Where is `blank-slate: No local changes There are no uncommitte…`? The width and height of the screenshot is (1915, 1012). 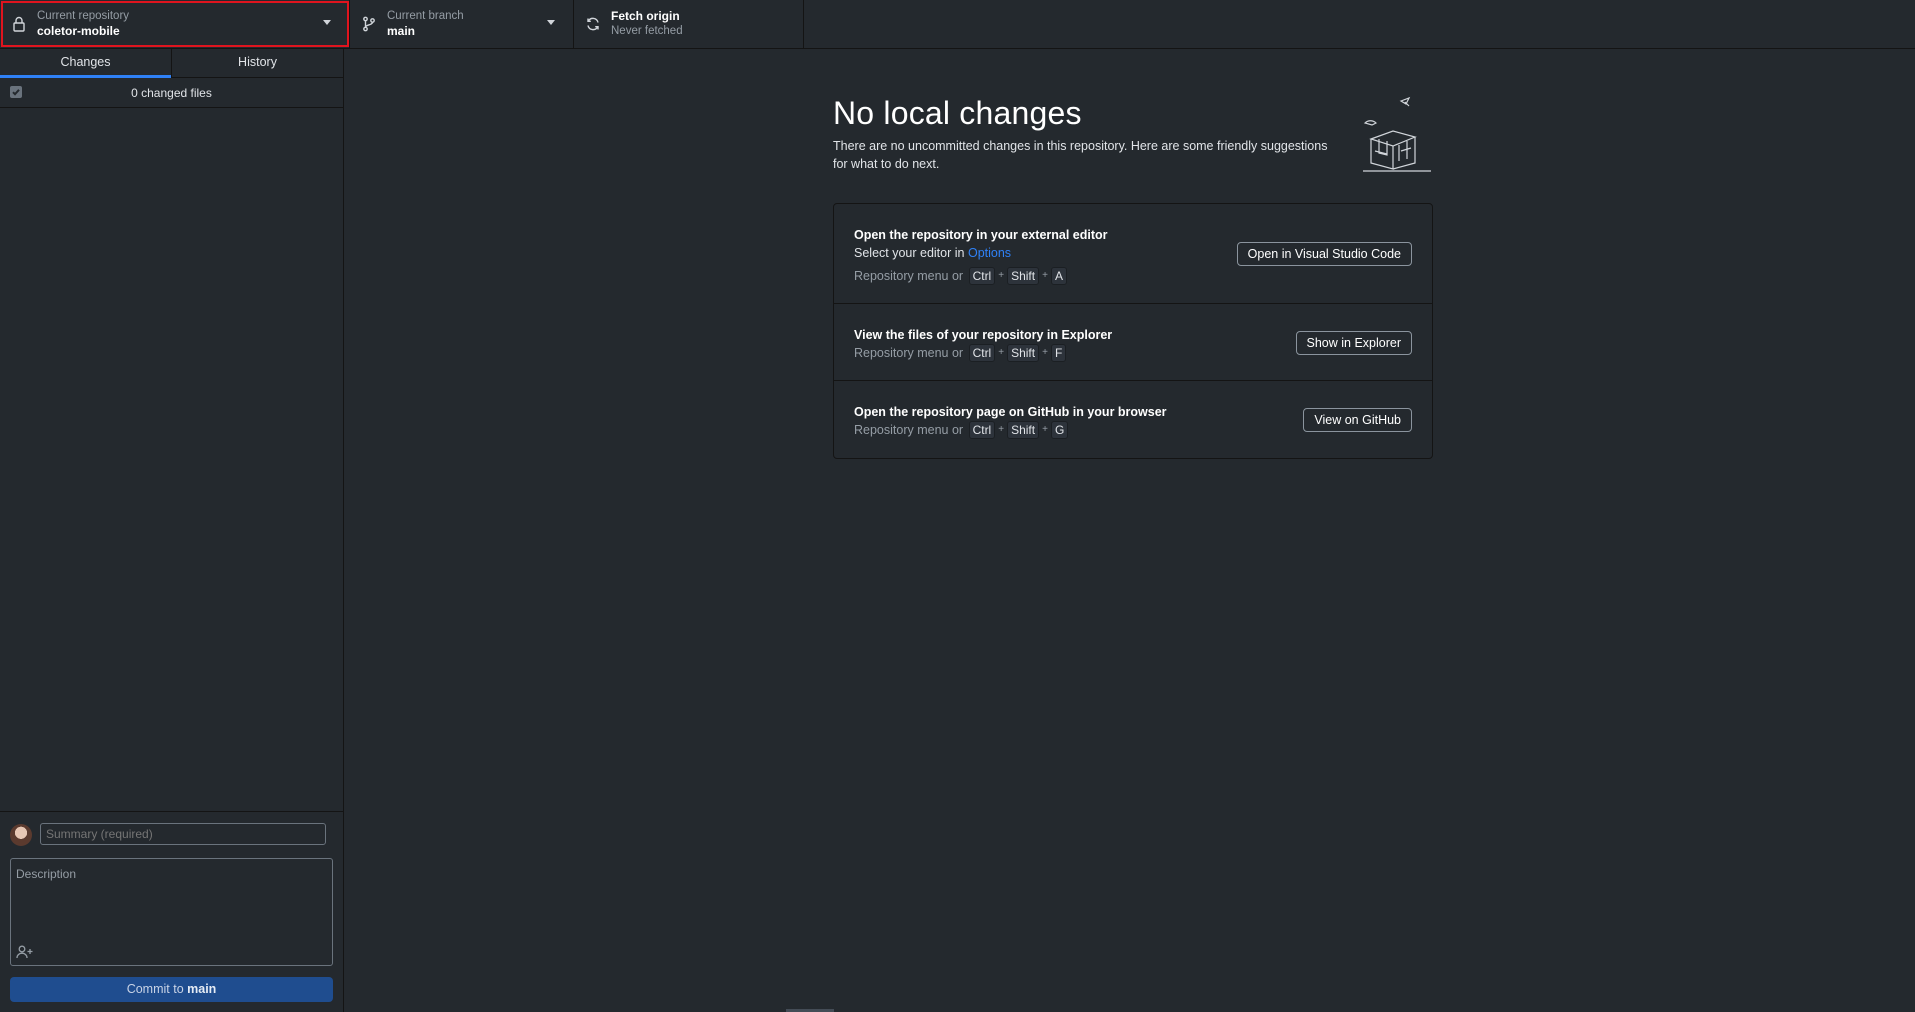
blank-slate: No local changes There are no uncommitte… is located at coordinates (1133, 133).